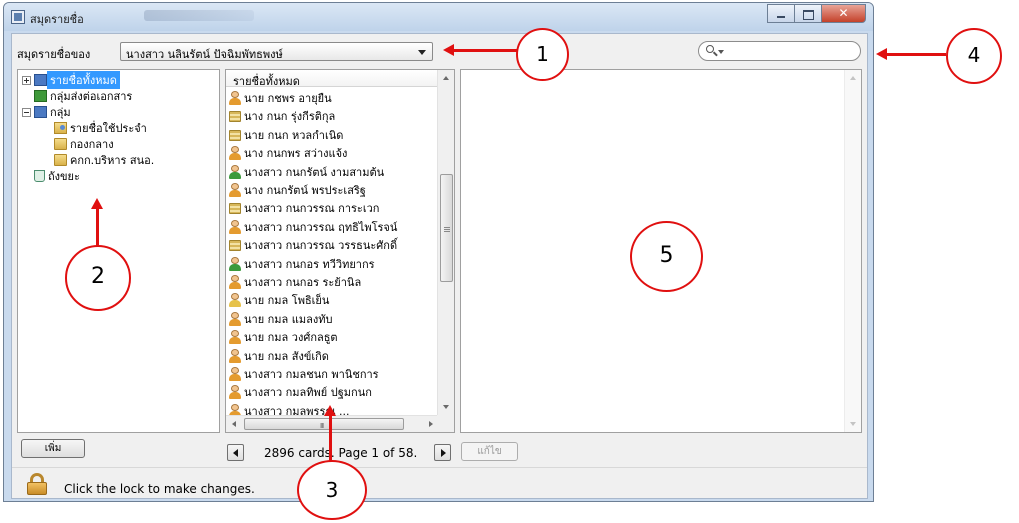 The height and width of the screenshot is (523, 1019). What do you see at coordinates (26, 80) in the screenshot?
I see `expand-icon` at bounding box center [26, 80].